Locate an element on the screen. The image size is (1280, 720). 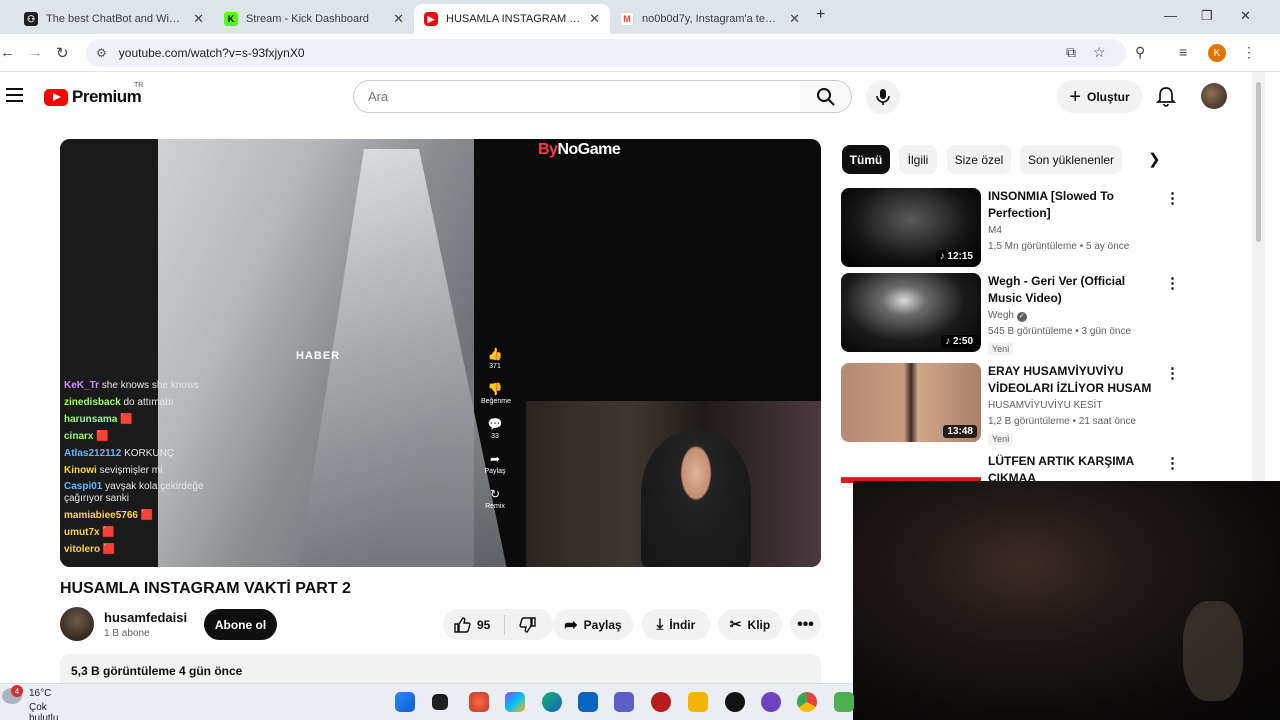
youtube-premium-logo: Premium is located at coordinates (93, 97).